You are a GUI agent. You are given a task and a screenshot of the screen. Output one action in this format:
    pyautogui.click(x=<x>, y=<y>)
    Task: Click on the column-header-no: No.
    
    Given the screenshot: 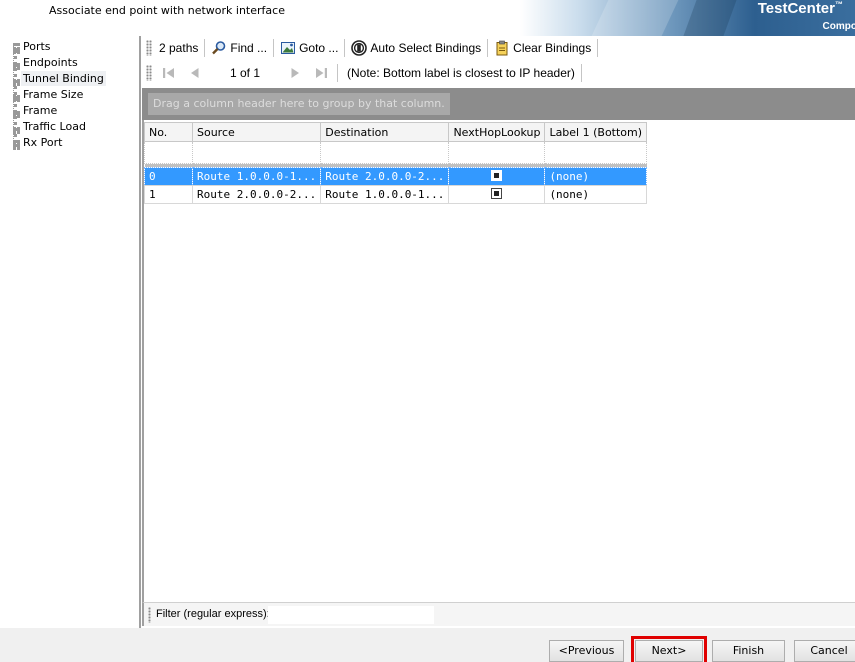 What is the action you would take?
    pyautogui.click(x=168, y=132)
    